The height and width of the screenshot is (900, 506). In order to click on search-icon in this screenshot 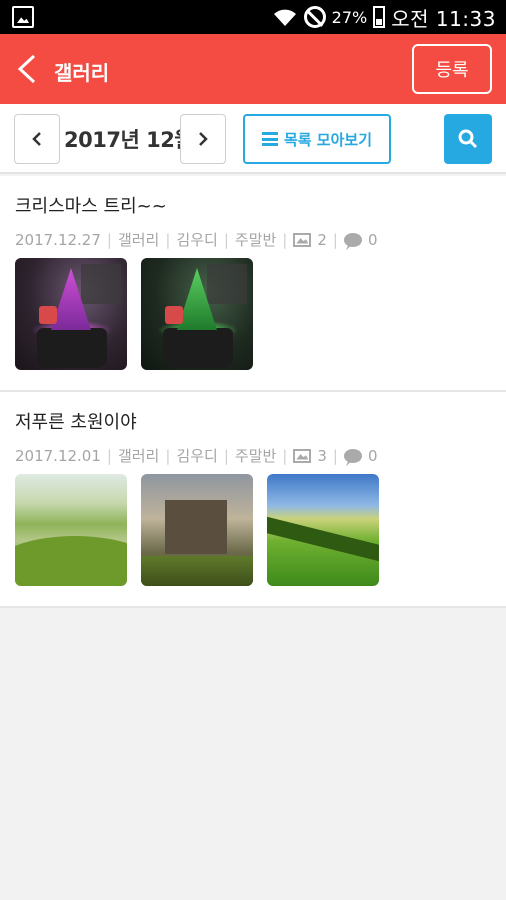, I will do `click(468, 139)`.